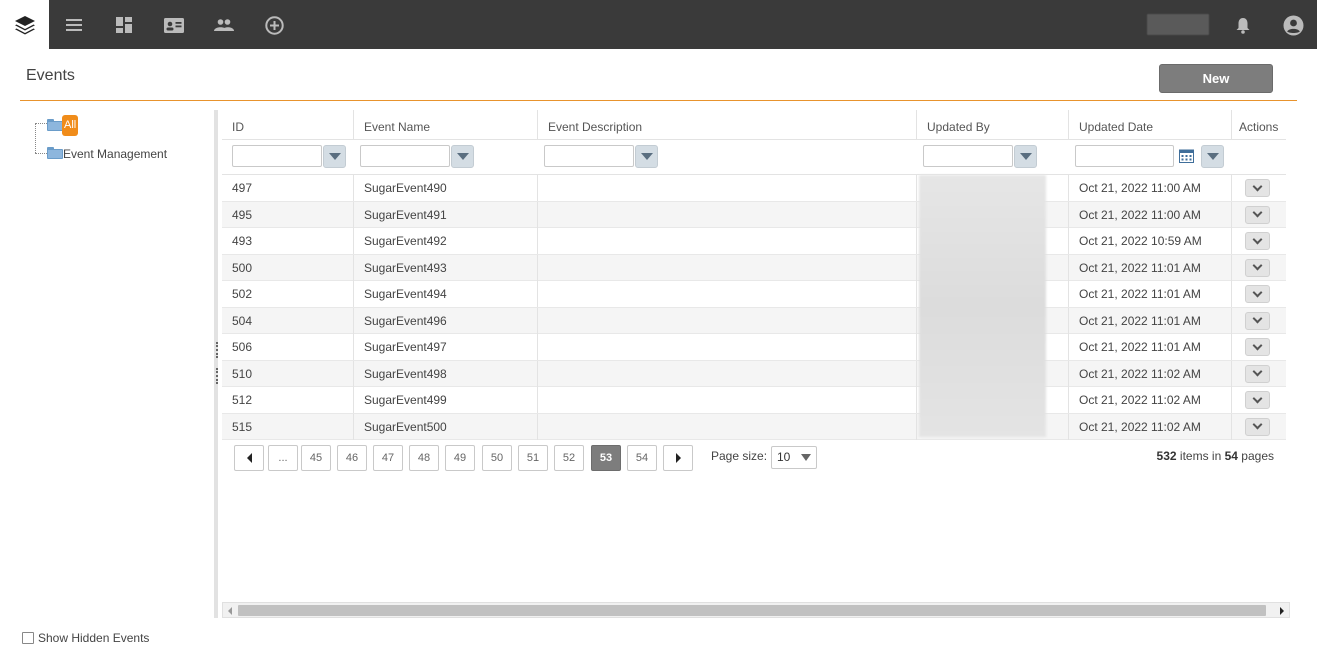 The image size is (1317, 649). Describe the element at coordinates (124, 25) in the screenshot. I see `dashboard-icon` at that location.